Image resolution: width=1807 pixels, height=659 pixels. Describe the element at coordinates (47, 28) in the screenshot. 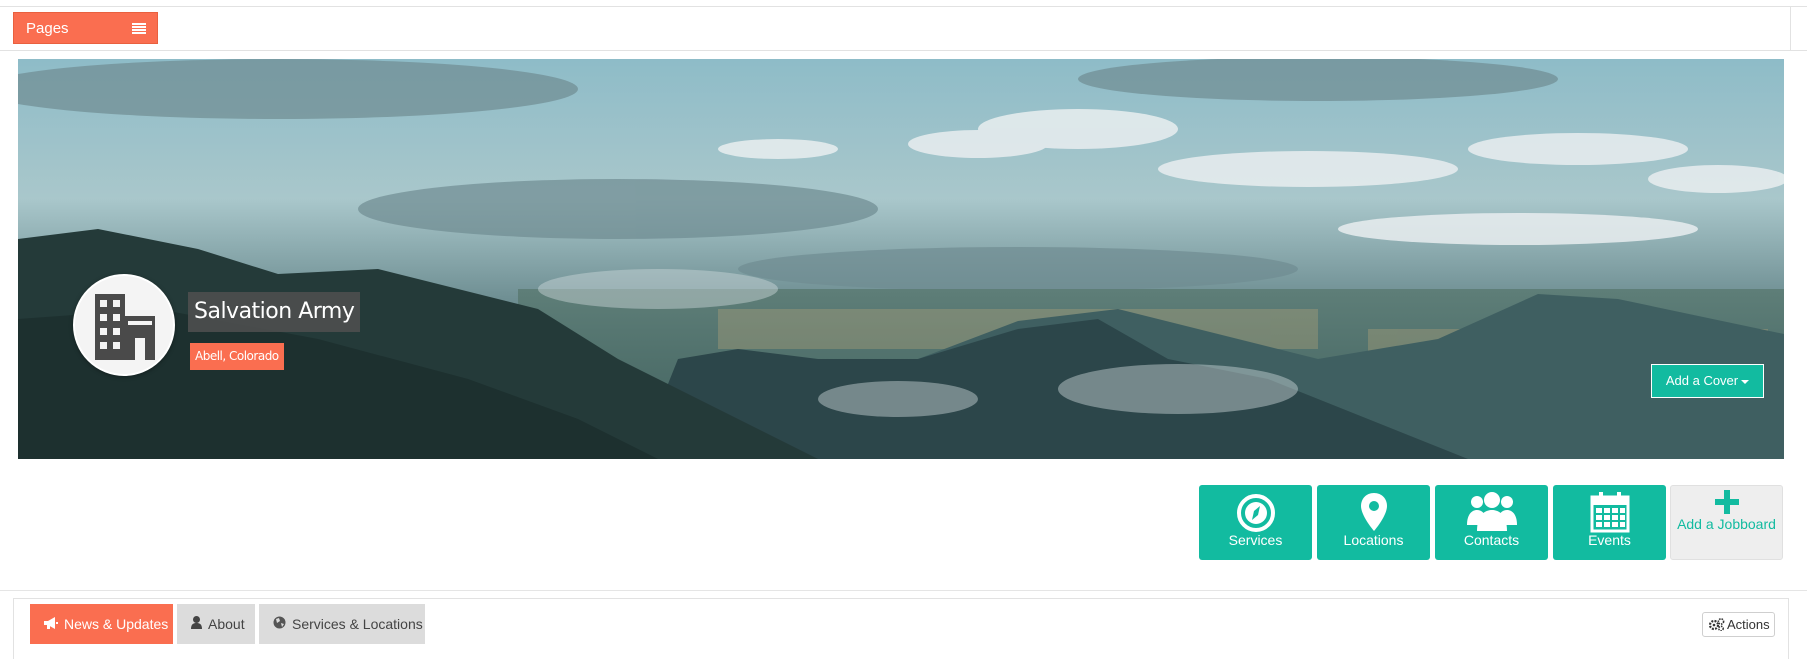

I see `pages-label: Pages` at that location.